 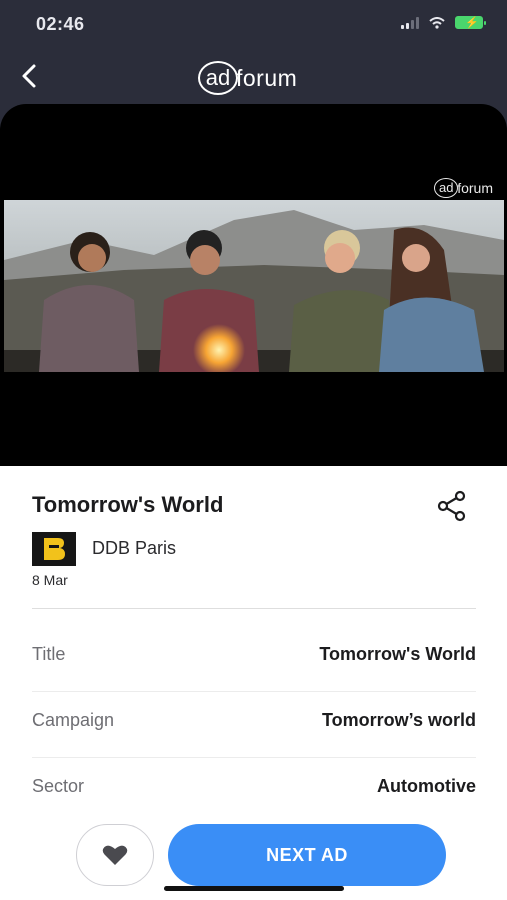 I want to click on share-icon, so click(x=451, y=506).